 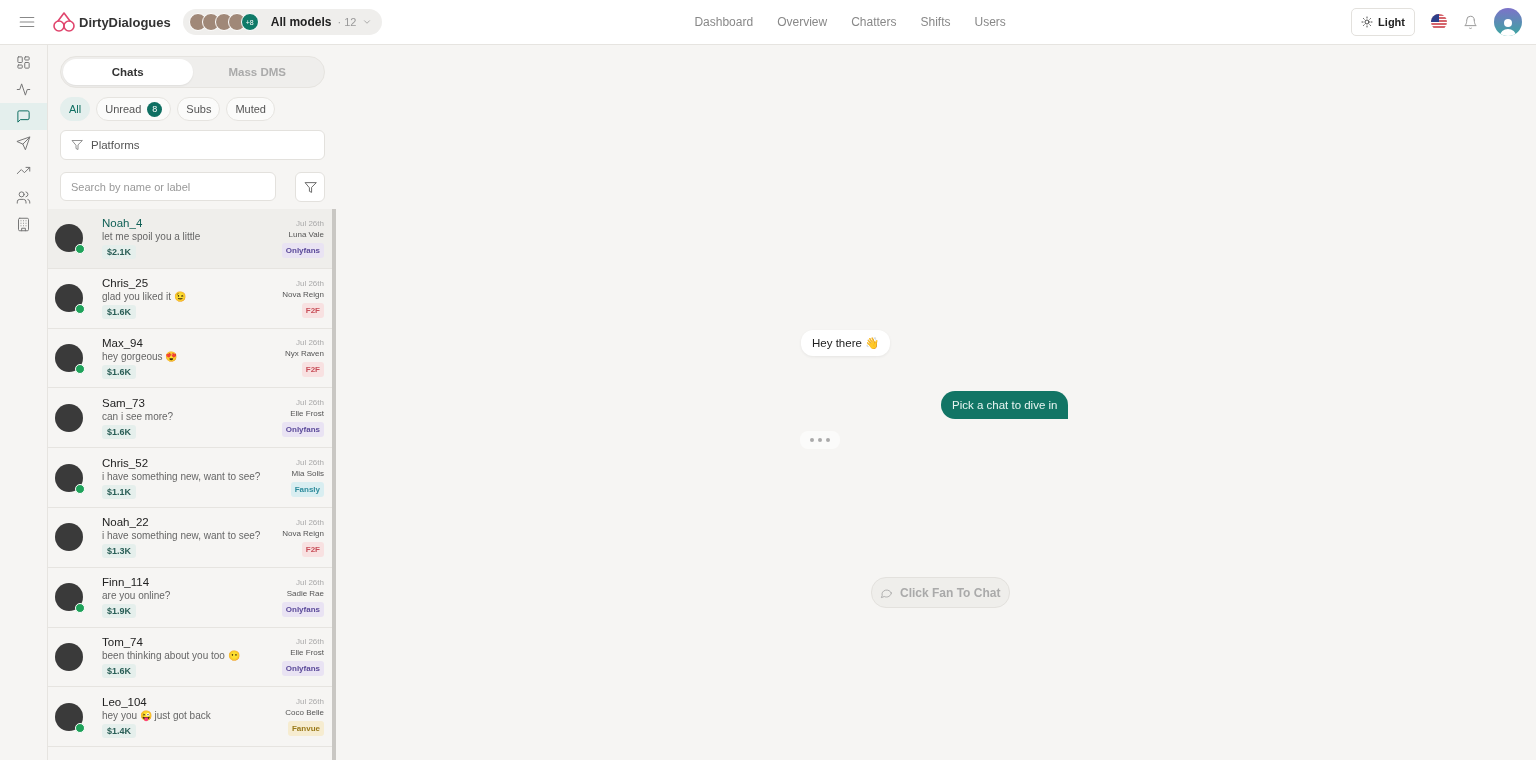 I want to click on nav-link: Users, so click(x=990, y=22).